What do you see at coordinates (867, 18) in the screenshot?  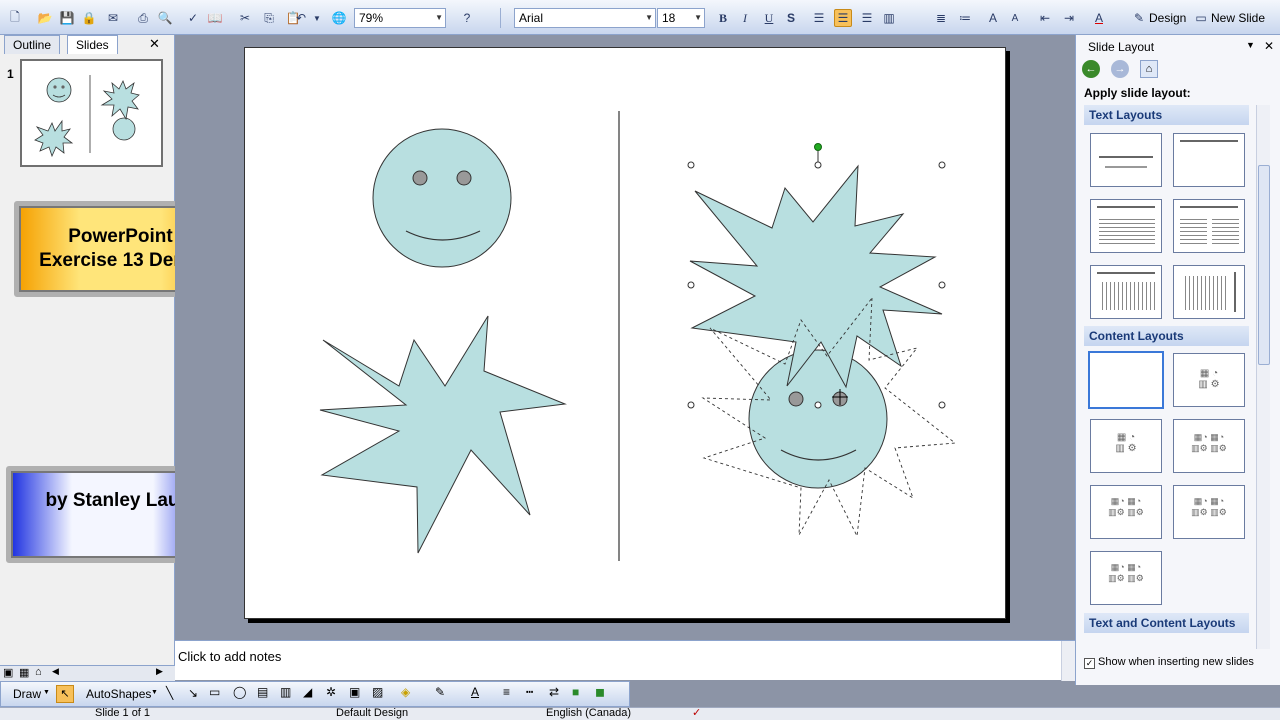 I see `align-right-icon: ☰` at bounding box center [867, 18].